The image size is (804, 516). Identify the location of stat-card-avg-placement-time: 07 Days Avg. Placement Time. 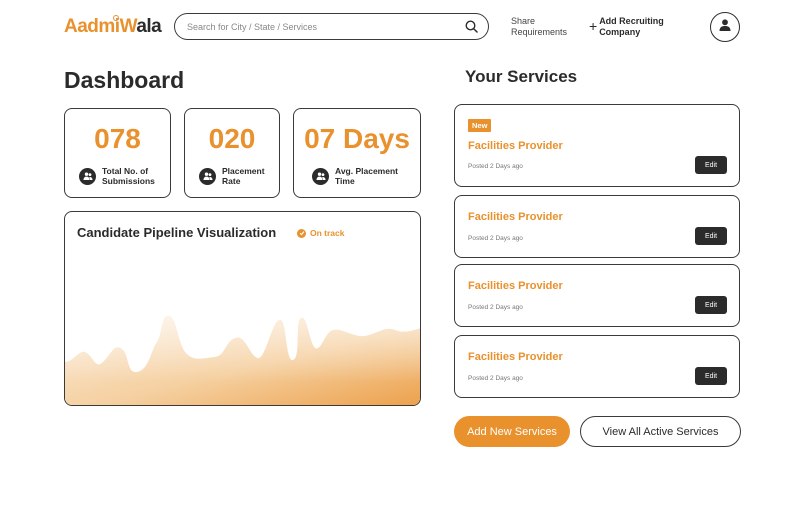
(357, 153).